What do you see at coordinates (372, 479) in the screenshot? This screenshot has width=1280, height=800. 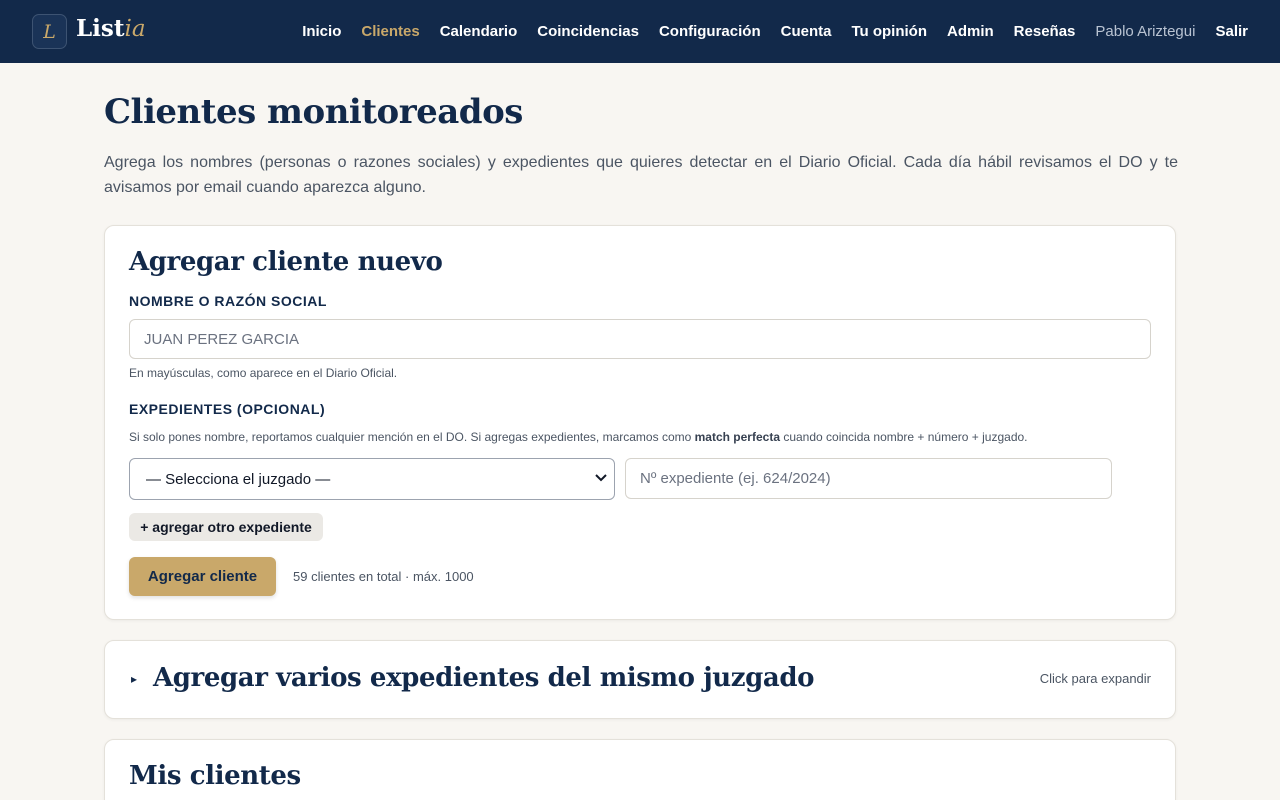 I see `court-select: — Selecciona el juzgado —` at bounding box center [372, 479].